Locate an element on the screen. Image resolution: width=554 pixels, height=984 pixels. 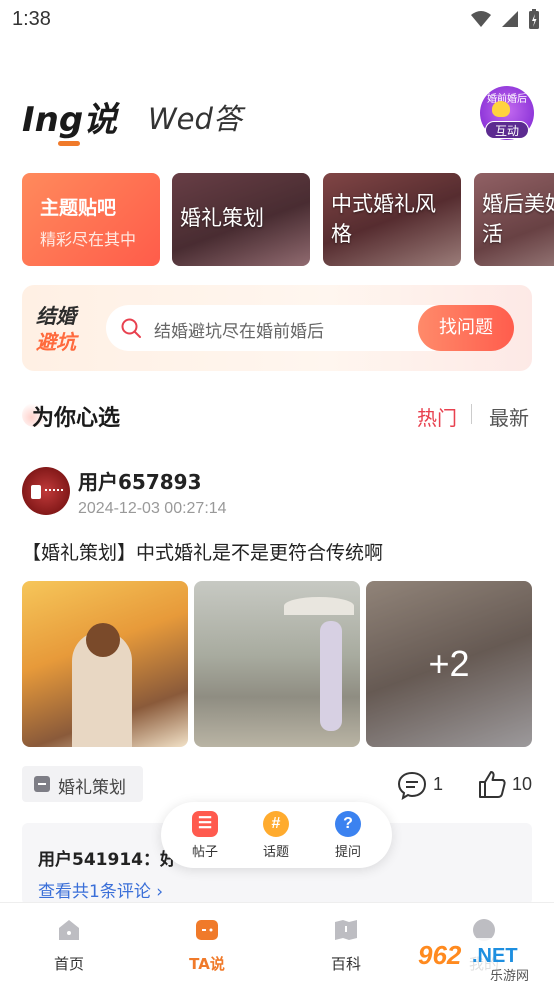
card-chinese-wedding-style: 中式婚礼风格 is located at coordinates (392, 219).